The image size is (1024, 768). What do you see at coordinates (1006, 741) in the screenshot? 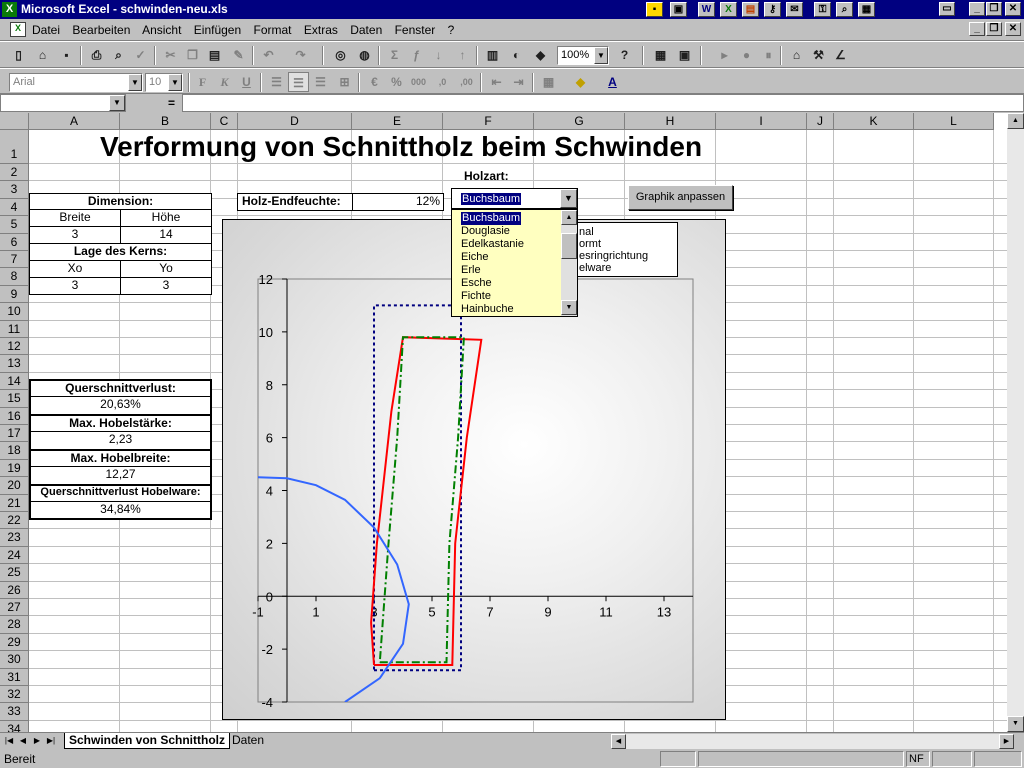
I see `scroll-right-icon: ▶` at bounding box center [1006, 741].